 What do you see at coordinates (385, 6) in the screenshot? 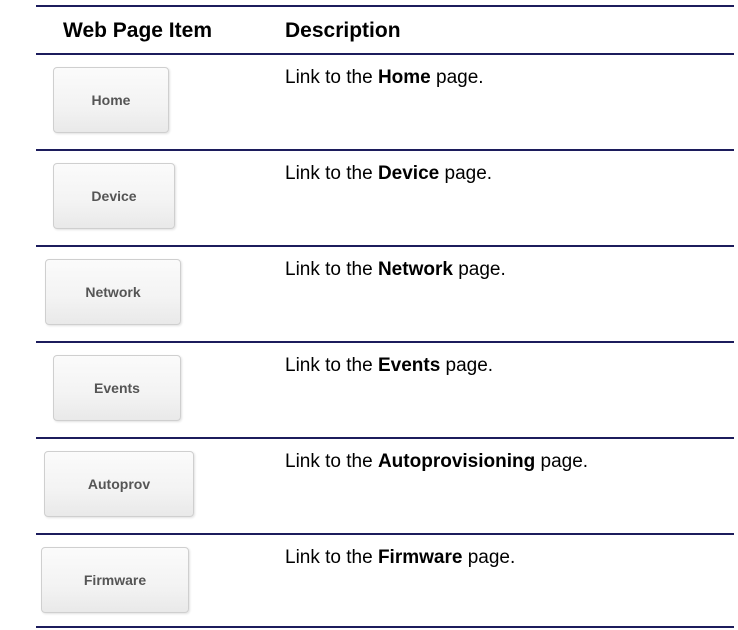
I see `table-top-rule` at bounding box center [385, 6].